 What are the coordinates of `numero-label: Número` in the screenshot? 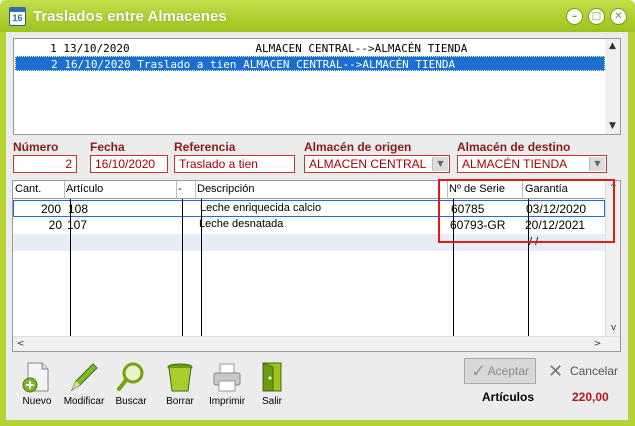 It's located at (36, 147).